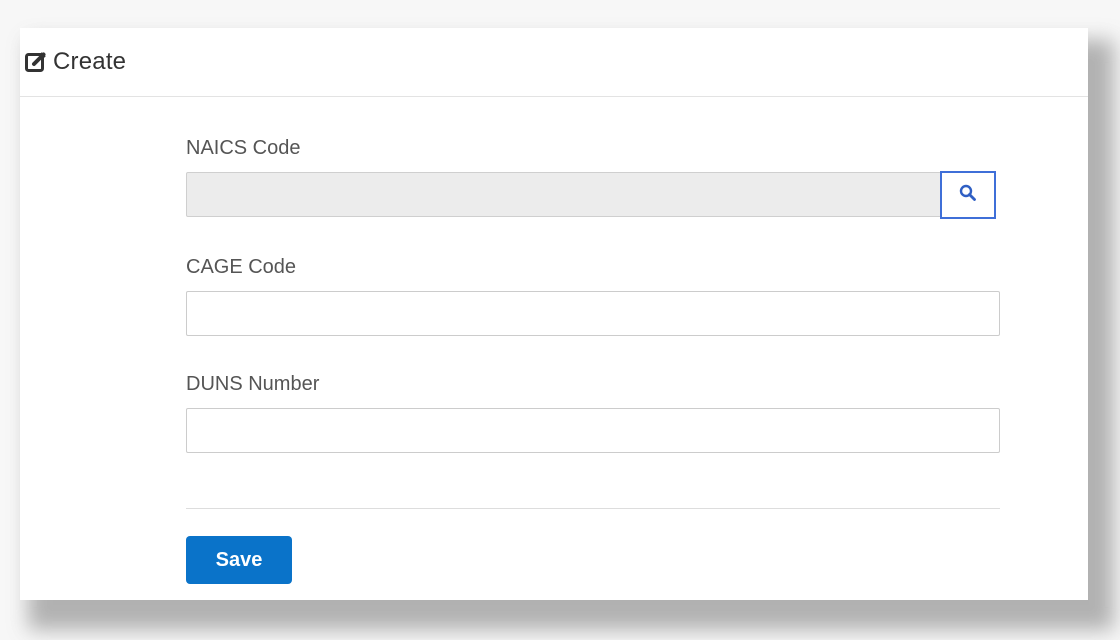 The width and height of the screenshot is (1120, 640). I want to click on page-title: Create, so click(90, 61).